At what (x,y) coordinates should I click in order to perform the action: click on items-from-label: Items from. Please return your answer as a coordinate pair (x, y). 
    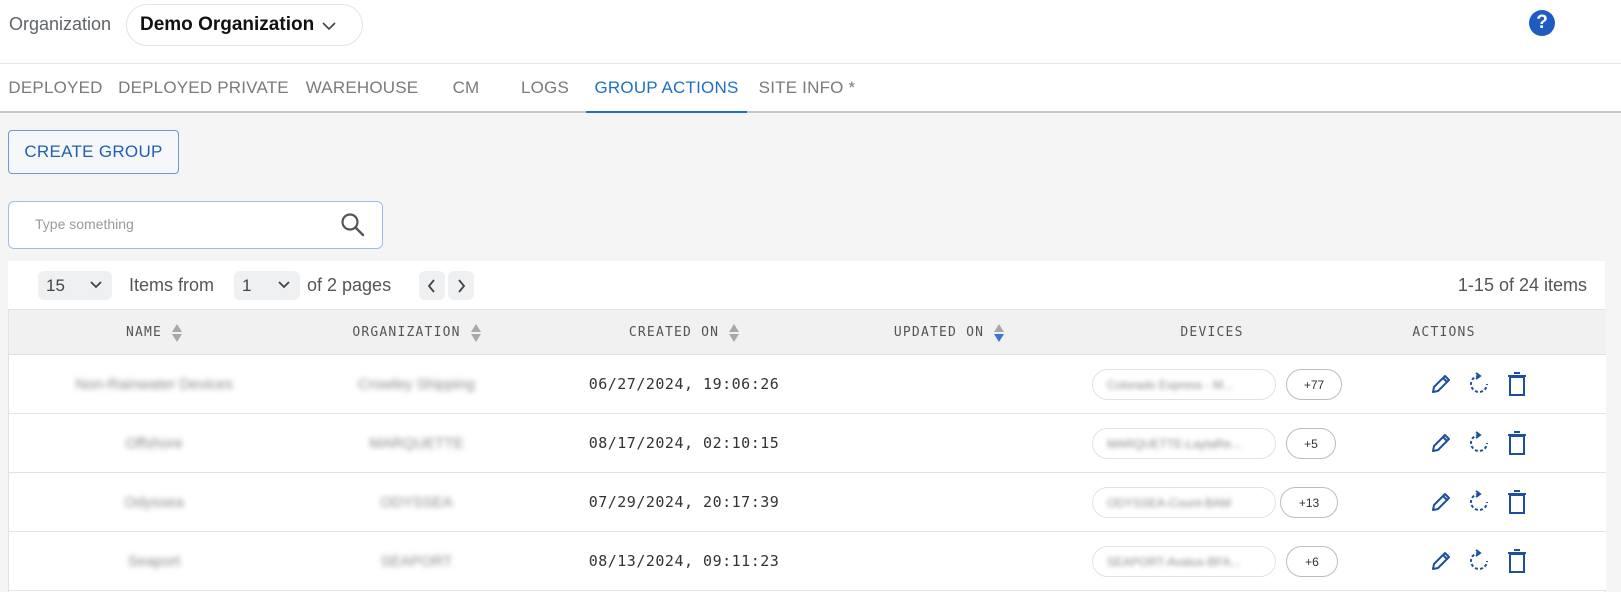
    Looking at the image, I should click on (172, 285).